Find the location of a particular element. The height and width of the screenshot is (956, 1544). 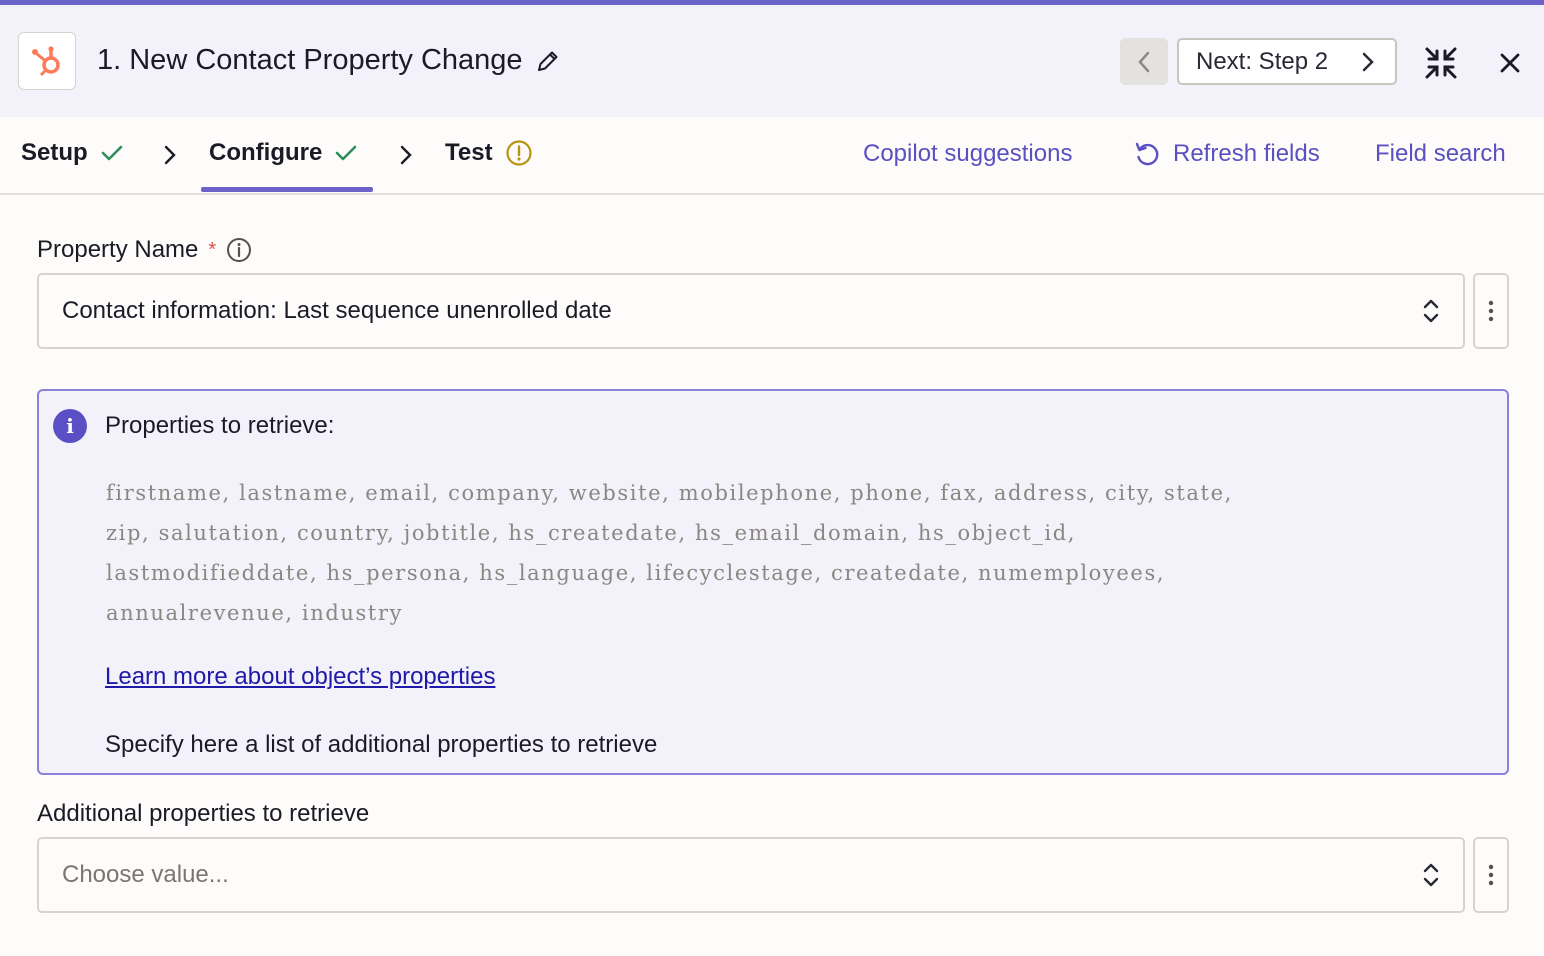

refresh-fields-button: Refresh fields is located at coordinates (1226, 154).